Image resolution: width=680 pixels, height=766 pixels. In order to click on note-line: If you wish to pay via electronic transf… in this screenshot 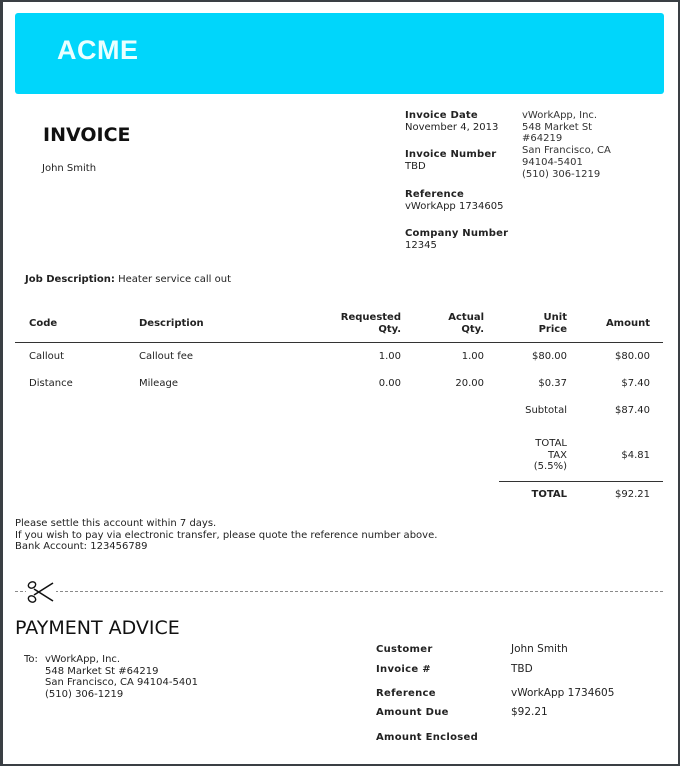, I will do `click(226, 535)`.